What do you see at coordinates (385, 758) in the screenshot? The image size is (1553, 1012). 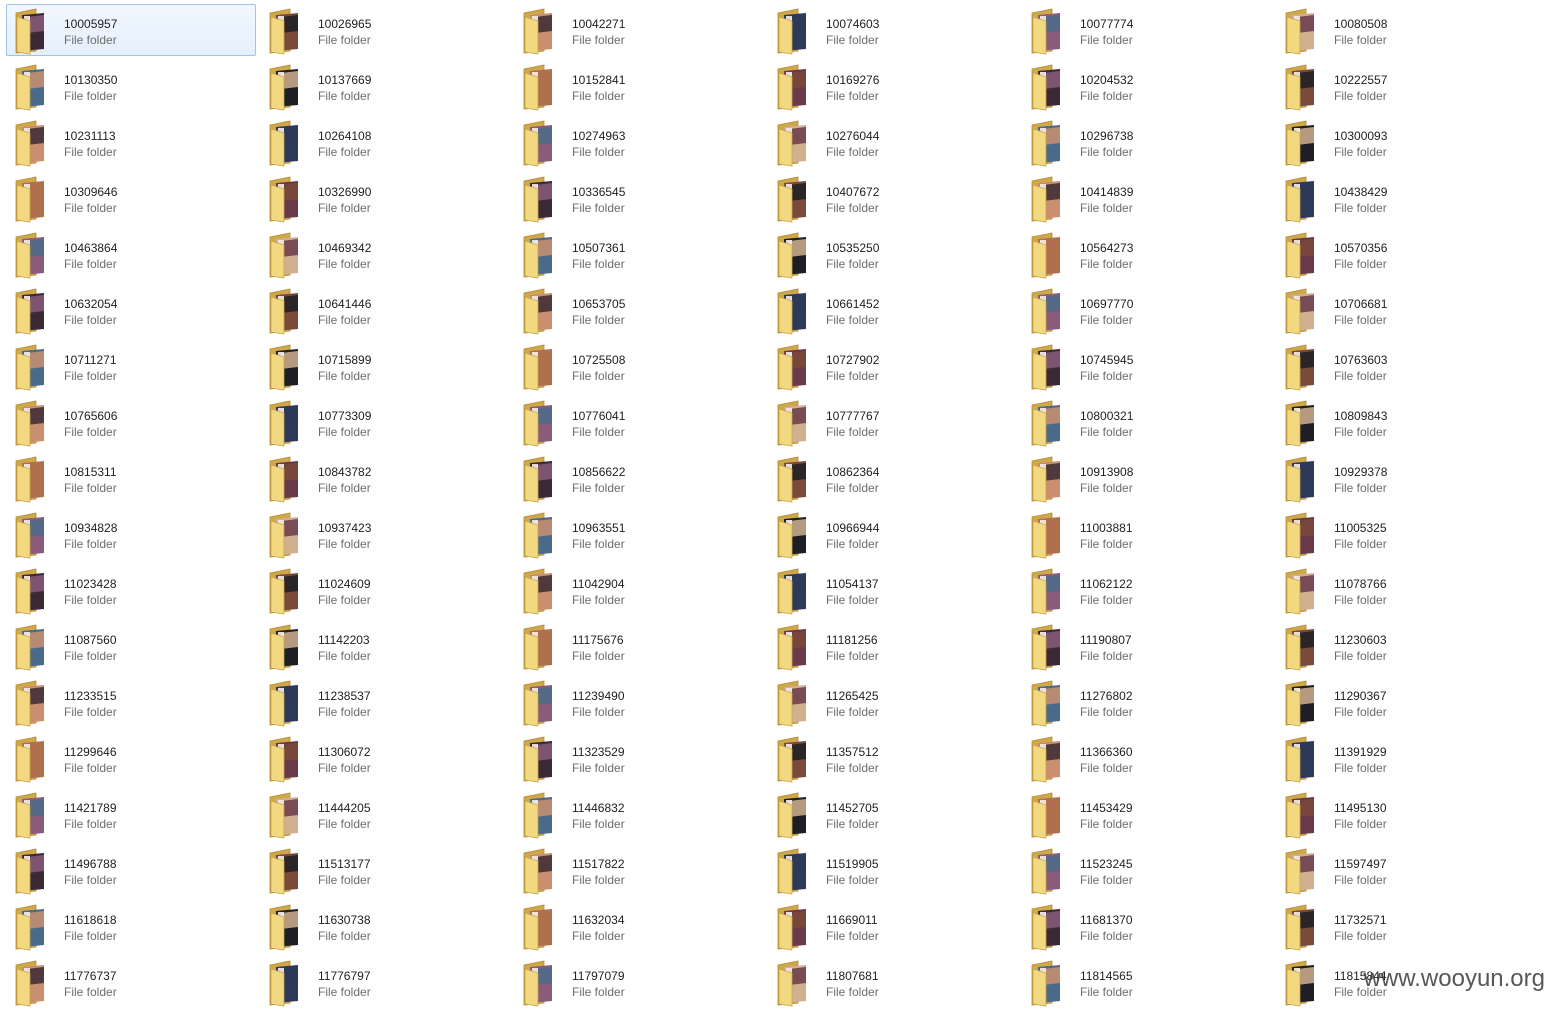 I see `folder-item: 11306072 File folder` at bounding box center [385, 758].